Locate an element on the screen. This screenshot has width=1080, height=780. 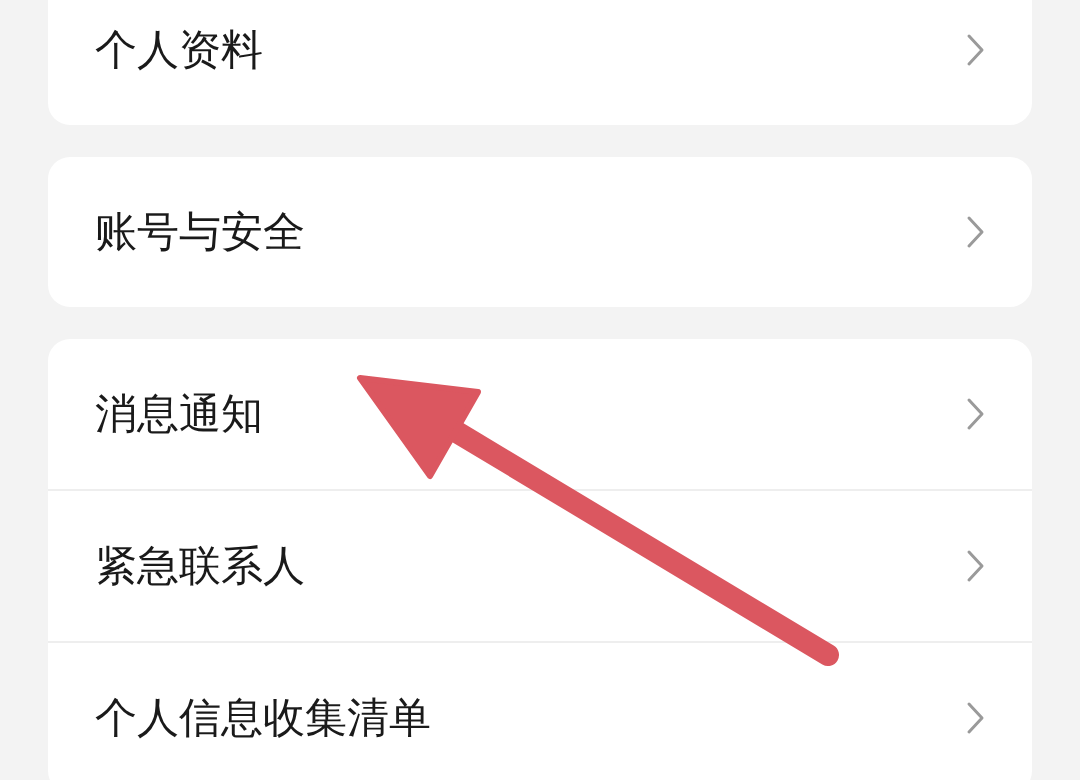
item-label: 消息通知 is located at coordinates (179, 414).